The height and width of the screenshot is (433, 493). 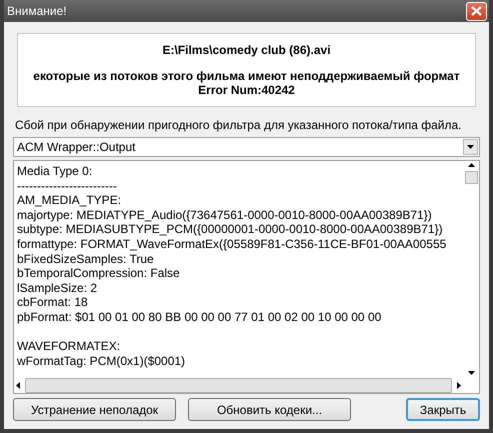 I want to click on failure-description: Сбой при обнаружении пригодного фильтра для указанного потока/типа файла., so click(x=238, y=125).